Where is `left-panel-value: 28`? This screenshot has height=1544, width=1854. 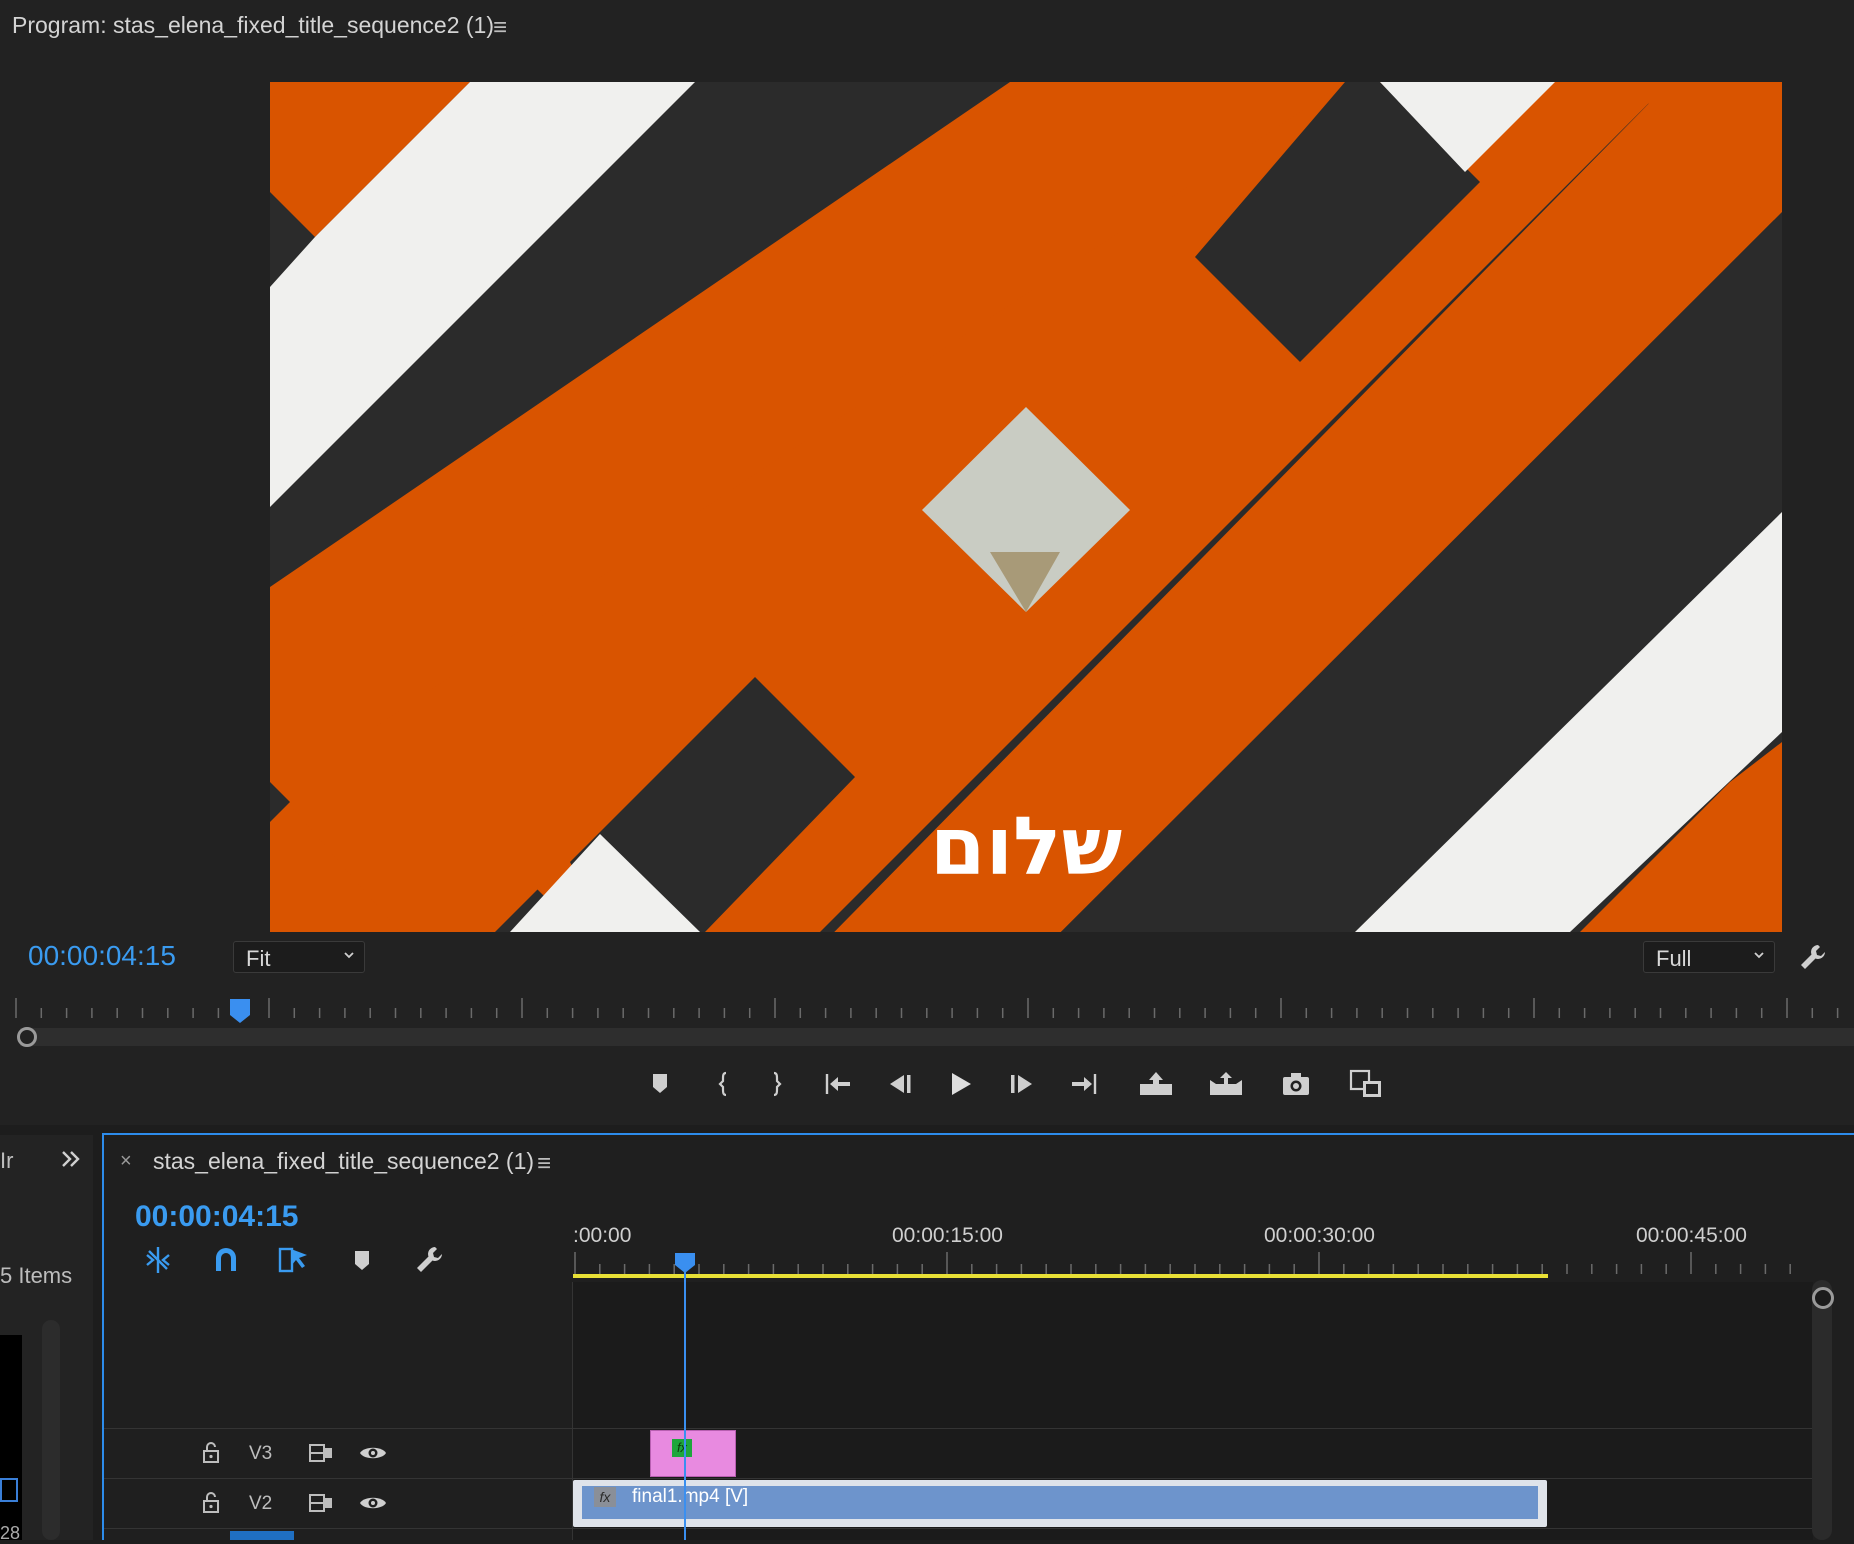
left-panel-value: 28 is located at coordinates (10, 1533).